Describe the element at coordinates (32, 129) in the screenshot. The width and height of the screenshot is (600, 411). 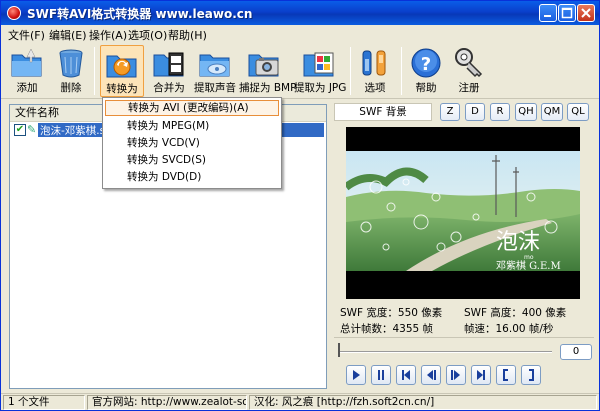
I see `swf-file-icon: ✎` at that location.